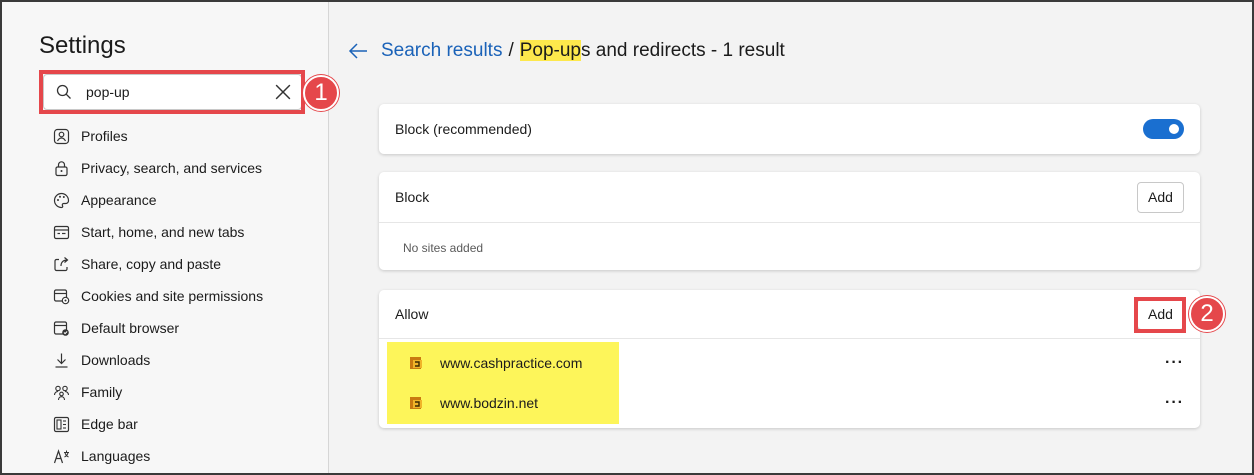  I want to click on search-annotation-box, so click(172, 92).